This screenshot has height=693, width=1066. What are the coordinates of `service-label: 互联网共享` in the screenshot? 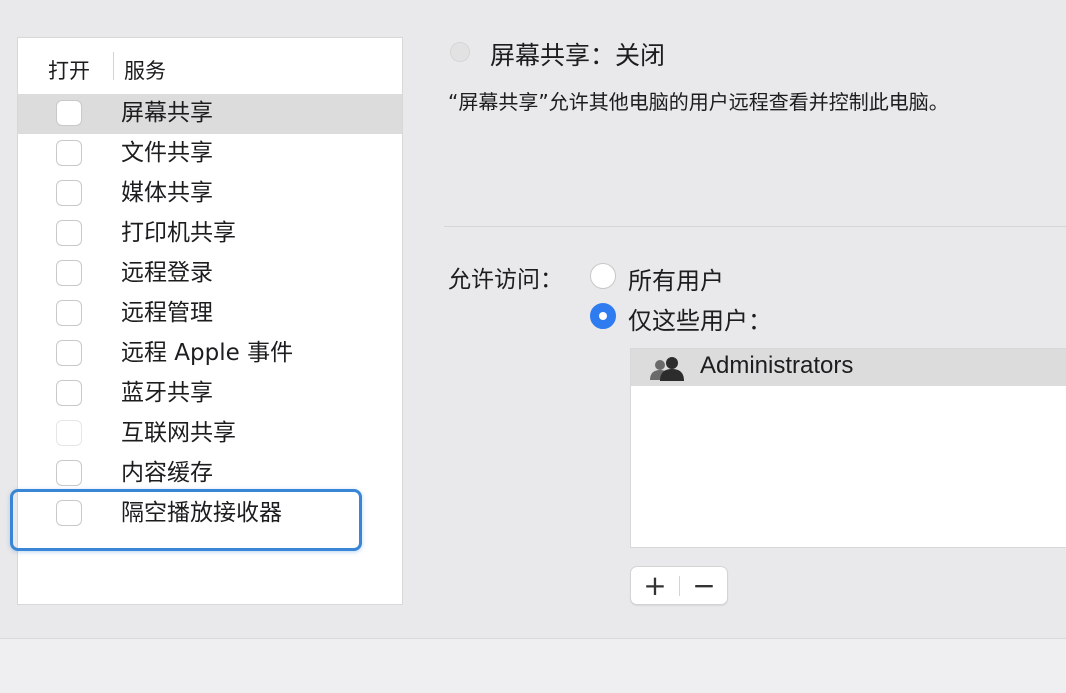 It's located at (178, 433).